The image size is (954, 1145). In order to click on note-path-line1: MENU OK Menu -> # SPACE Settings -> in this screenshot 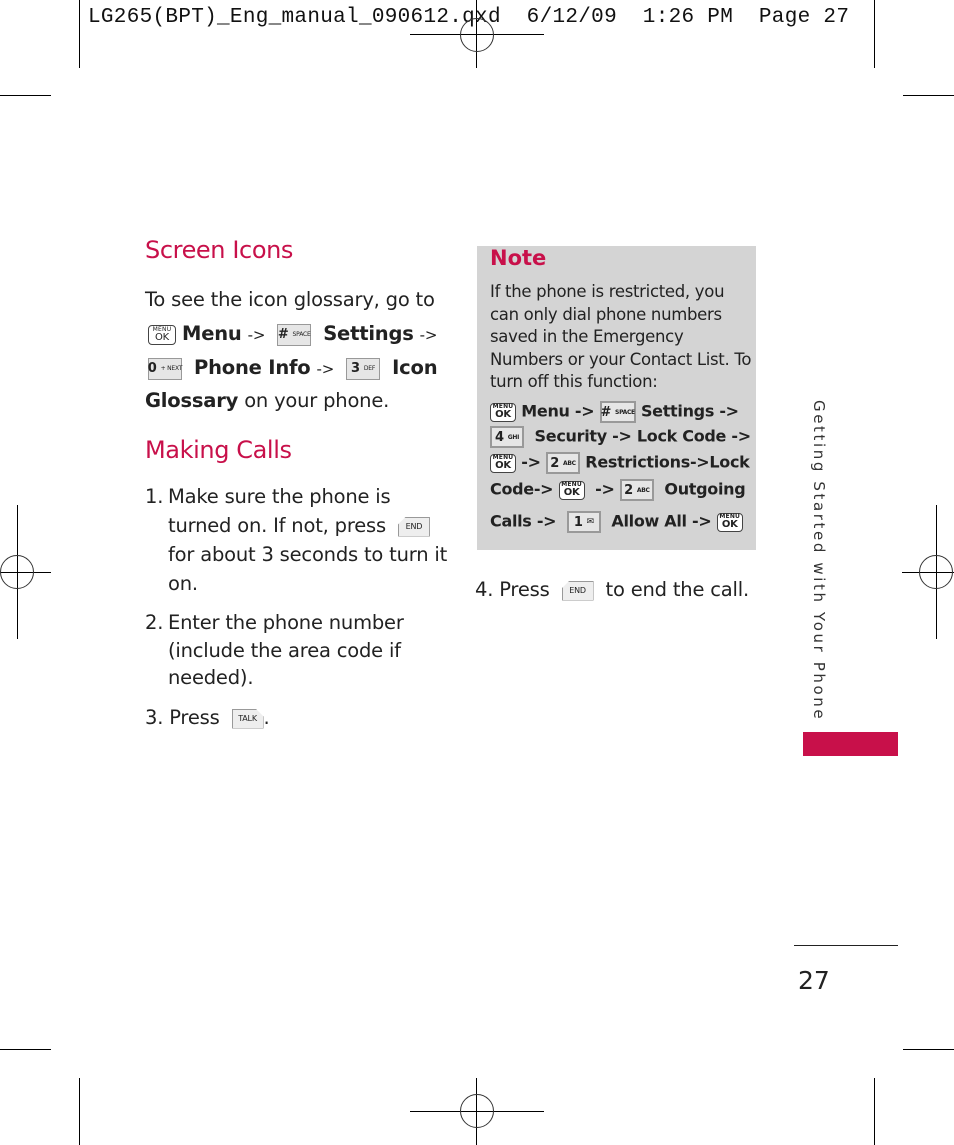, I will do `click(614, 412)`.